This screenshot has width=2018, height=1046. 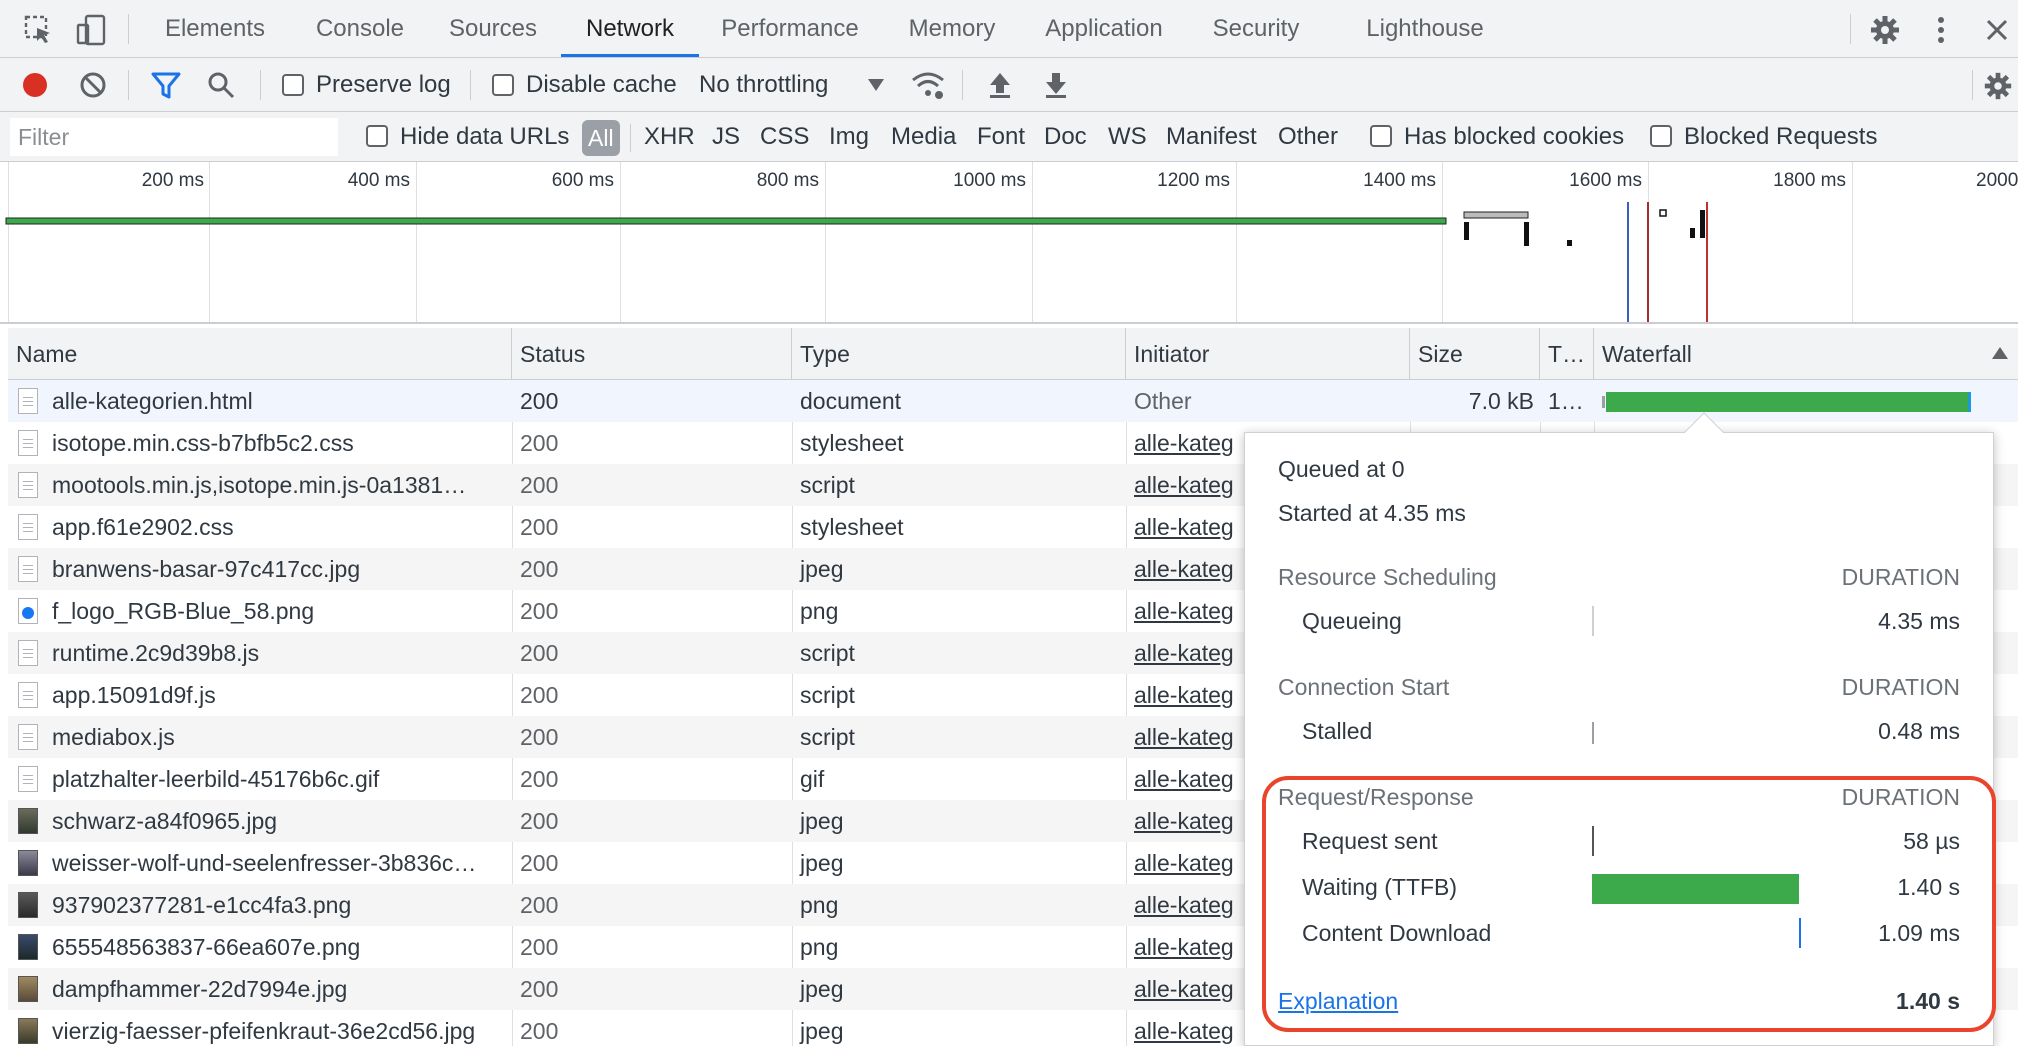 What do you see at coordinates (1268, 354) in the screenshot?
I see `column-header-initiator: Initiator` at bounding box center [1268, 354].